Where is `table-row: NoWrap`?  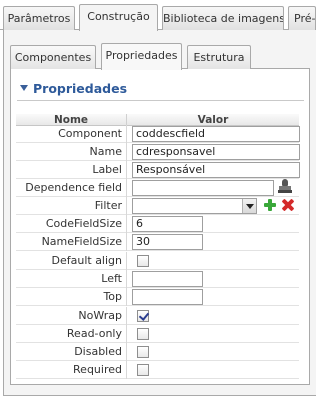
table-row: NoWrap is located at coordinates (157, 316).